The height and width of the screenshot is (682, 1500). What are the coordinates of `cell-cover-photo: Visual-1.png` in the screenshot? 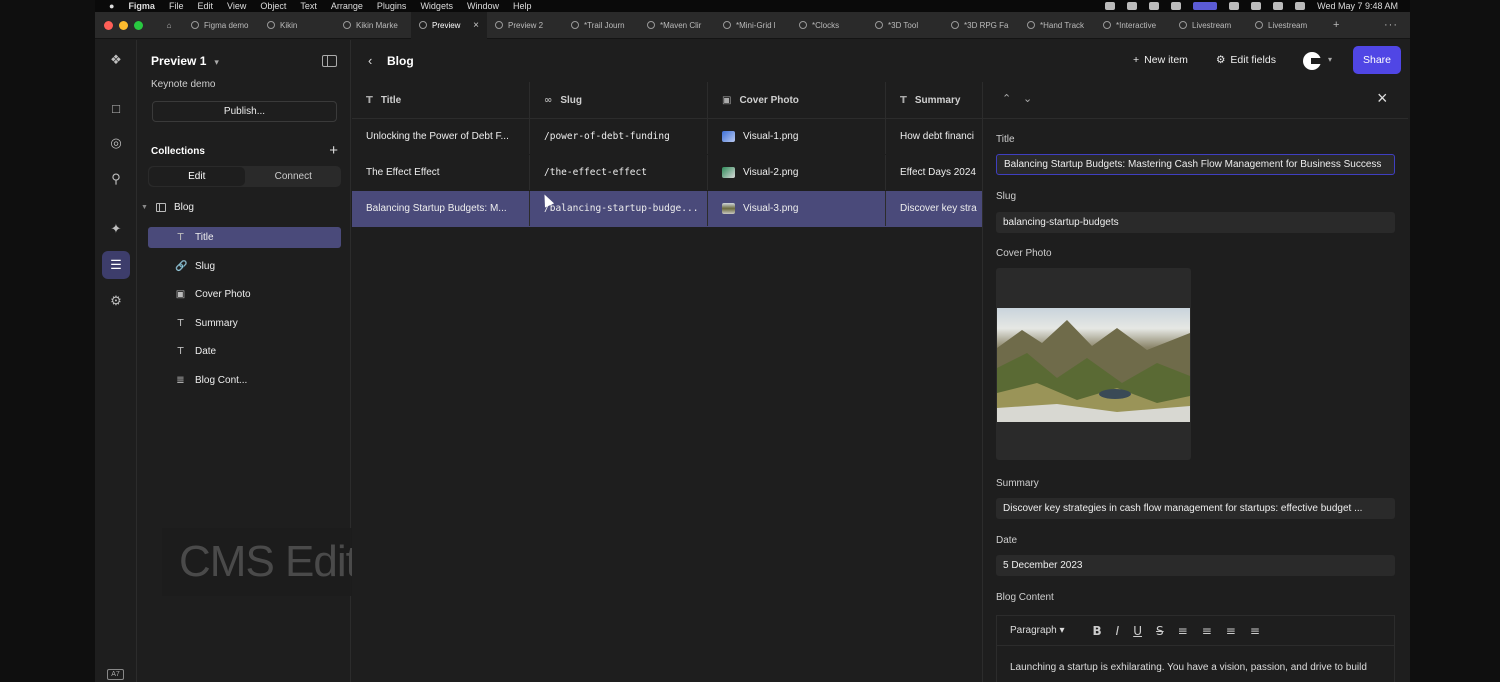 It's located at (797, 136).